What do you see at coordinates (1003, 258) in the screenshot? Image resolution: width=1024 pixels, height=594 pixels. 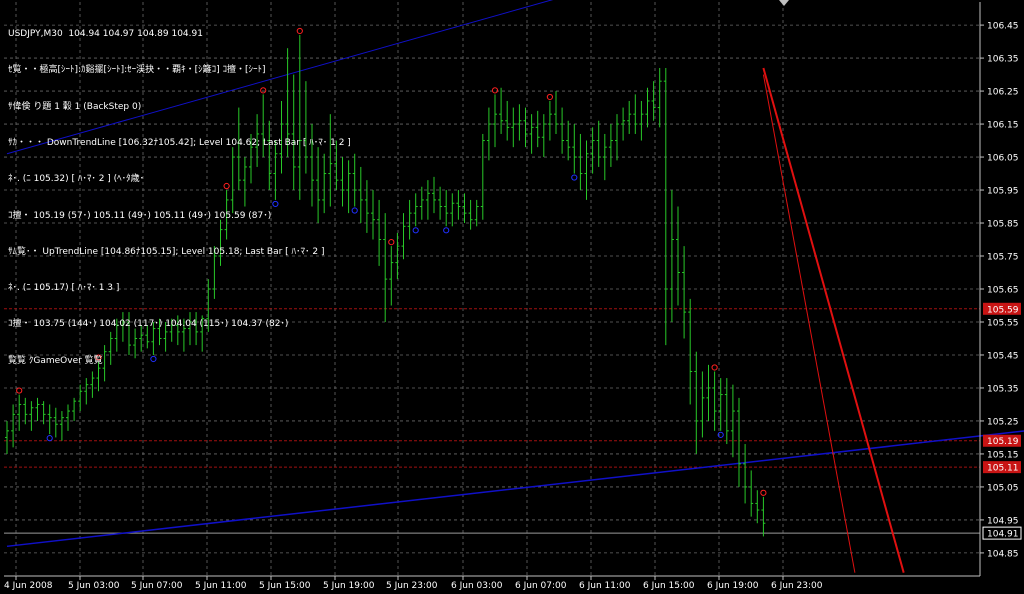 I see `y-tick-label: 105.75` at bounding box center [1003, 258].